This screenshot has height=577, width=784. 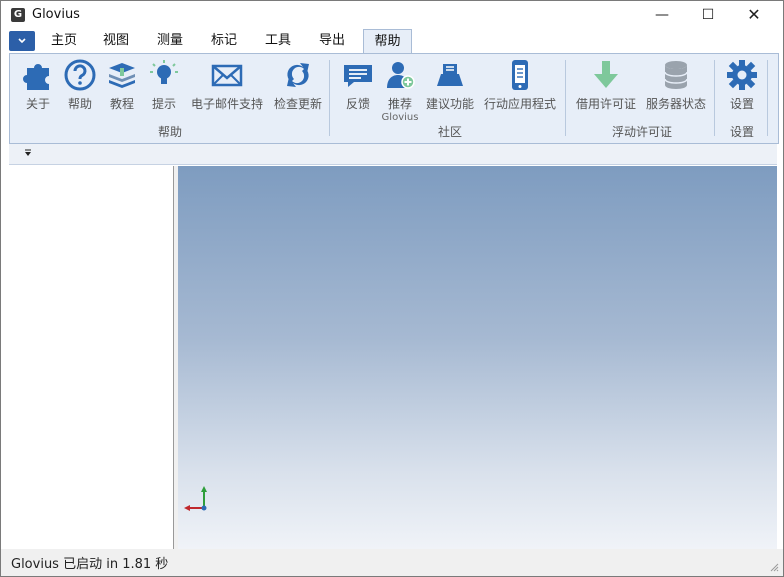 I want to click on suggest-feature-label: 建议功能, so click(x=449, y=104).